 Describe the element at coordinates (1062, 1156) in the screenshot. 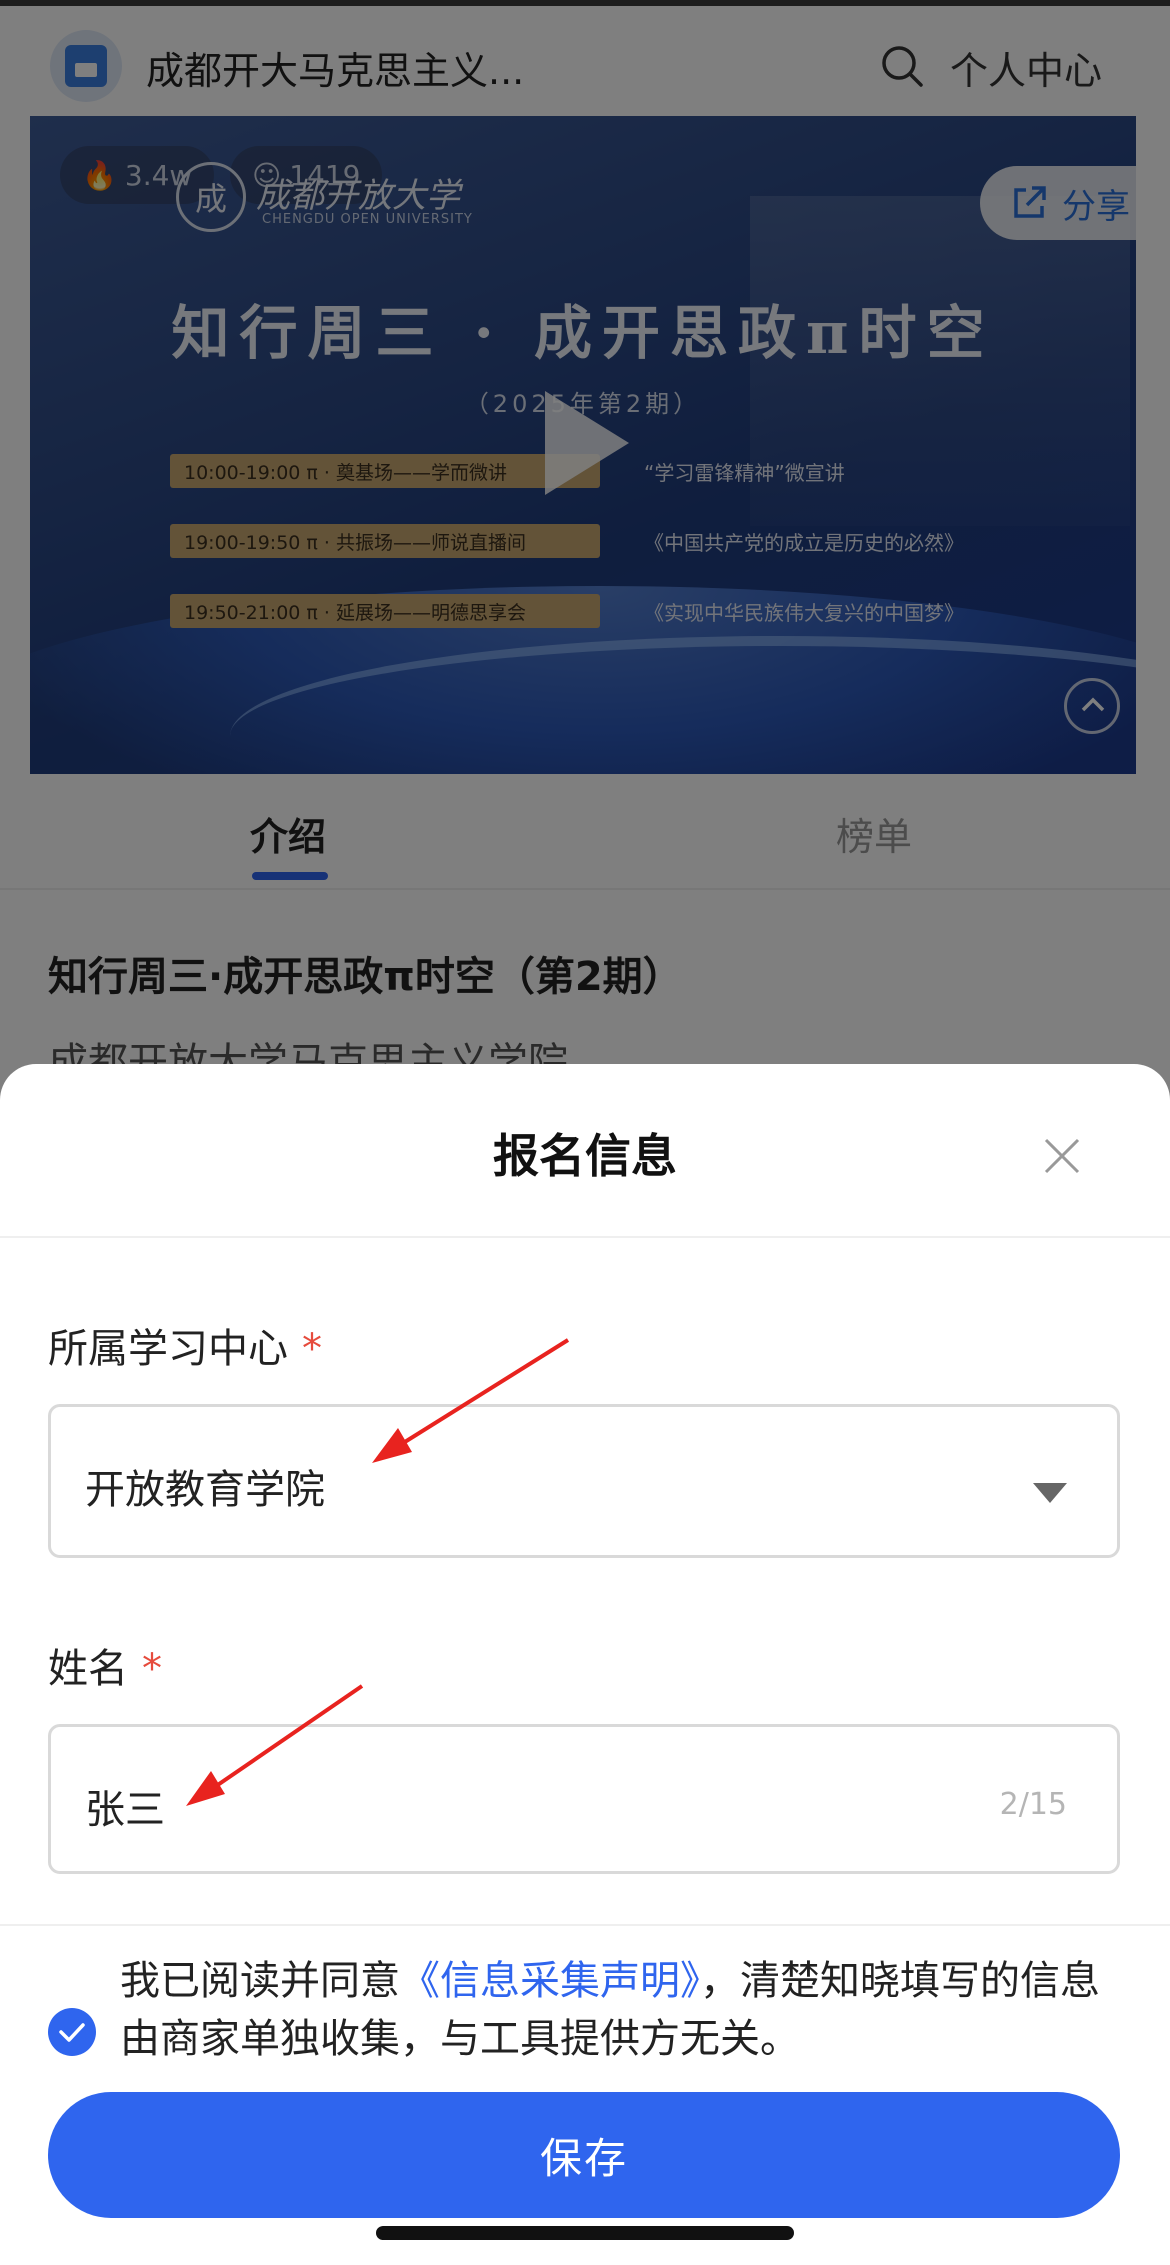

I see `close-icon` at that location.